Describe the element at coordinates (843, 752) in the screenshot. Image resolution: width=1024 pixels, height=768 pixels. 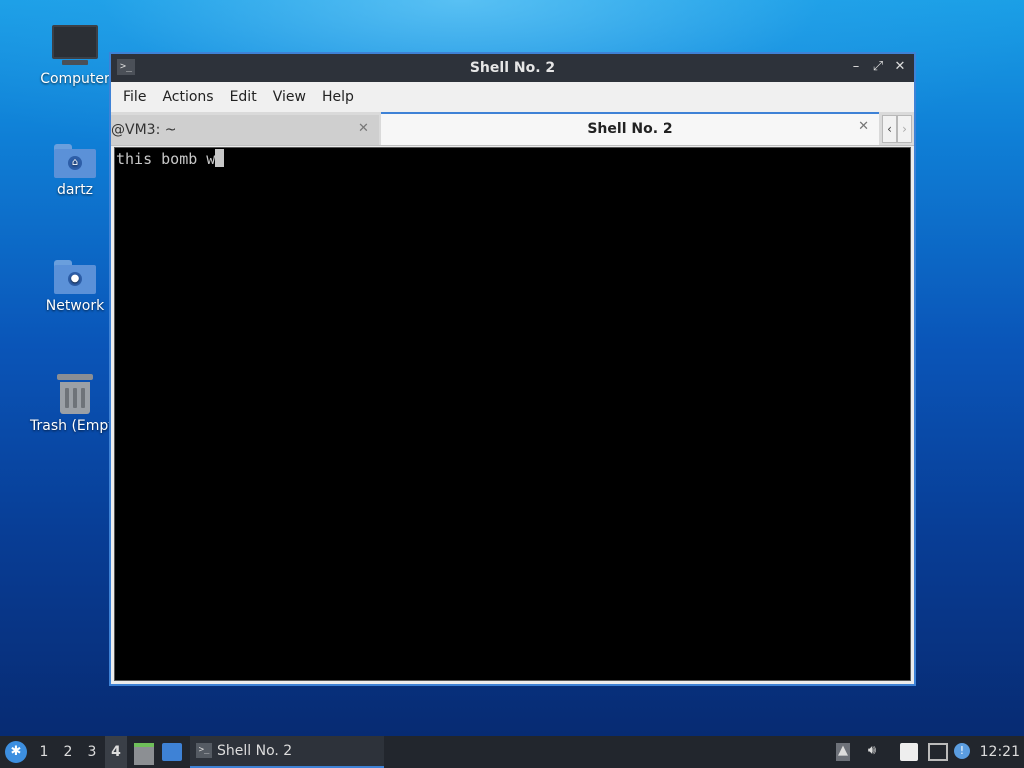
I see `tray-arrow-icon: ▲` at that location.